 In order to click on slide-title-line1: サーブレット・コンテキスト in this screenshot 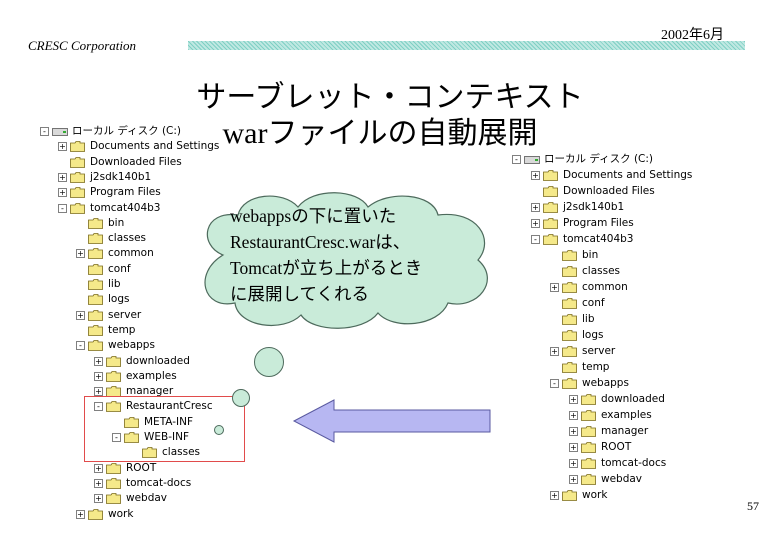, I will do `click(390, 97)`.